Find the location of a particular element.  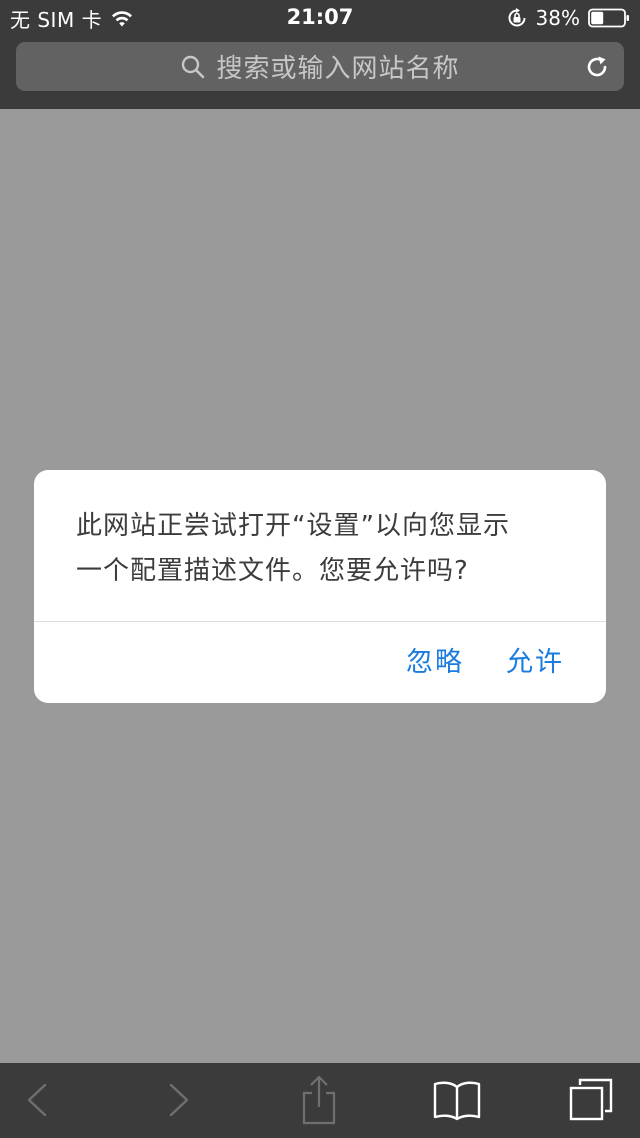

bookmarks-icon is located at coordinates (457, 1100).